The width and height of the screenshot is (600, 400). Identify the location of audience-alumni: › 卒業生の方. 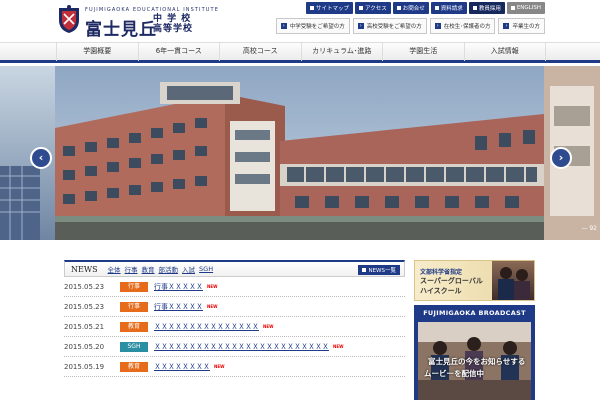
(521, 26).